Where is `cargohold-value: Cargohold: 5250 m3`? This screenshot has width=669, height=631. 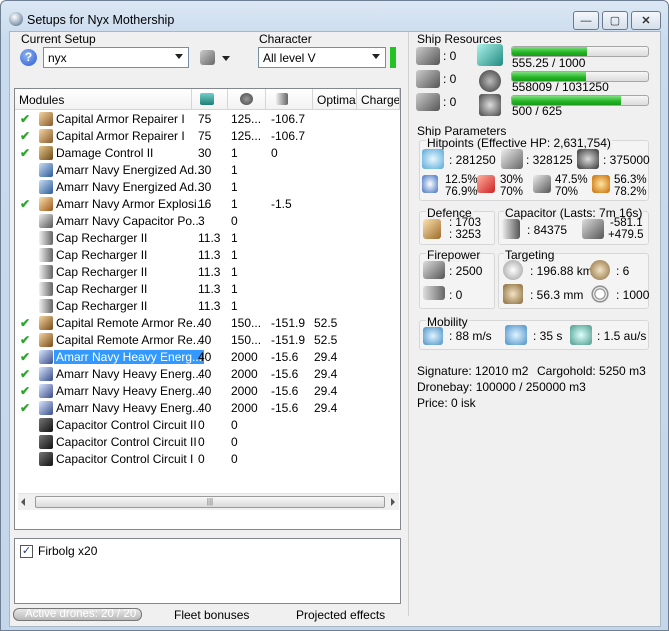 cargohold-value: Cargohold: 5250 m3 is located at coordinates (591, 371).